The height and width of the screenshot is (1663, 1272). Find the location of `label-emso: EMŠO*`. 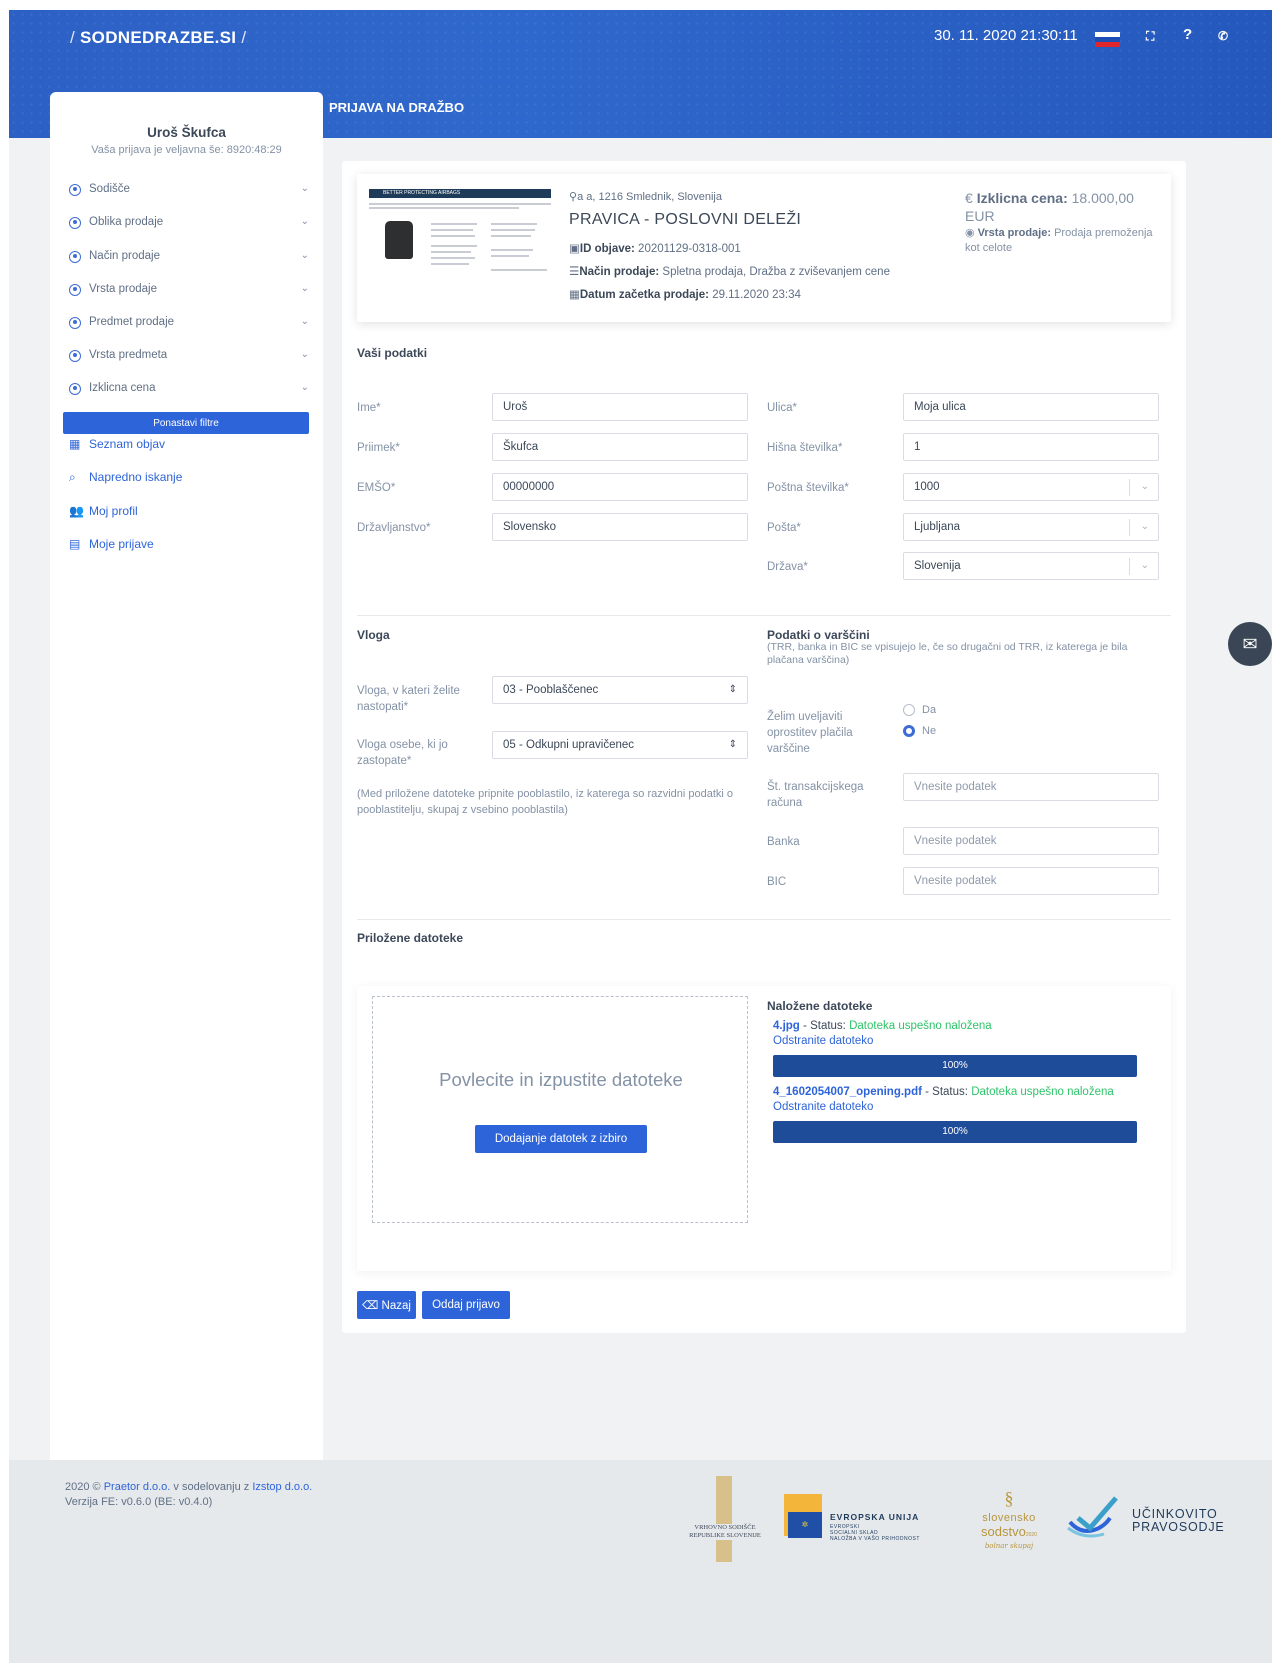

label-emso: EMŠO* is located at coordinates (376, 488).